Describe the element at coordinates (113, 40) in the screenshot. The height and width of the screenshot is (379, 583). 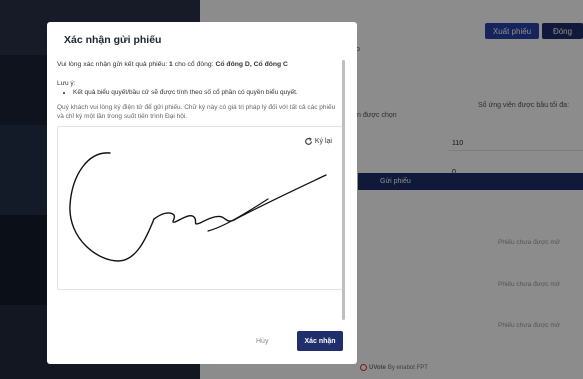
I see `modal-title: Xác nhận gửi phiếu` at that location.